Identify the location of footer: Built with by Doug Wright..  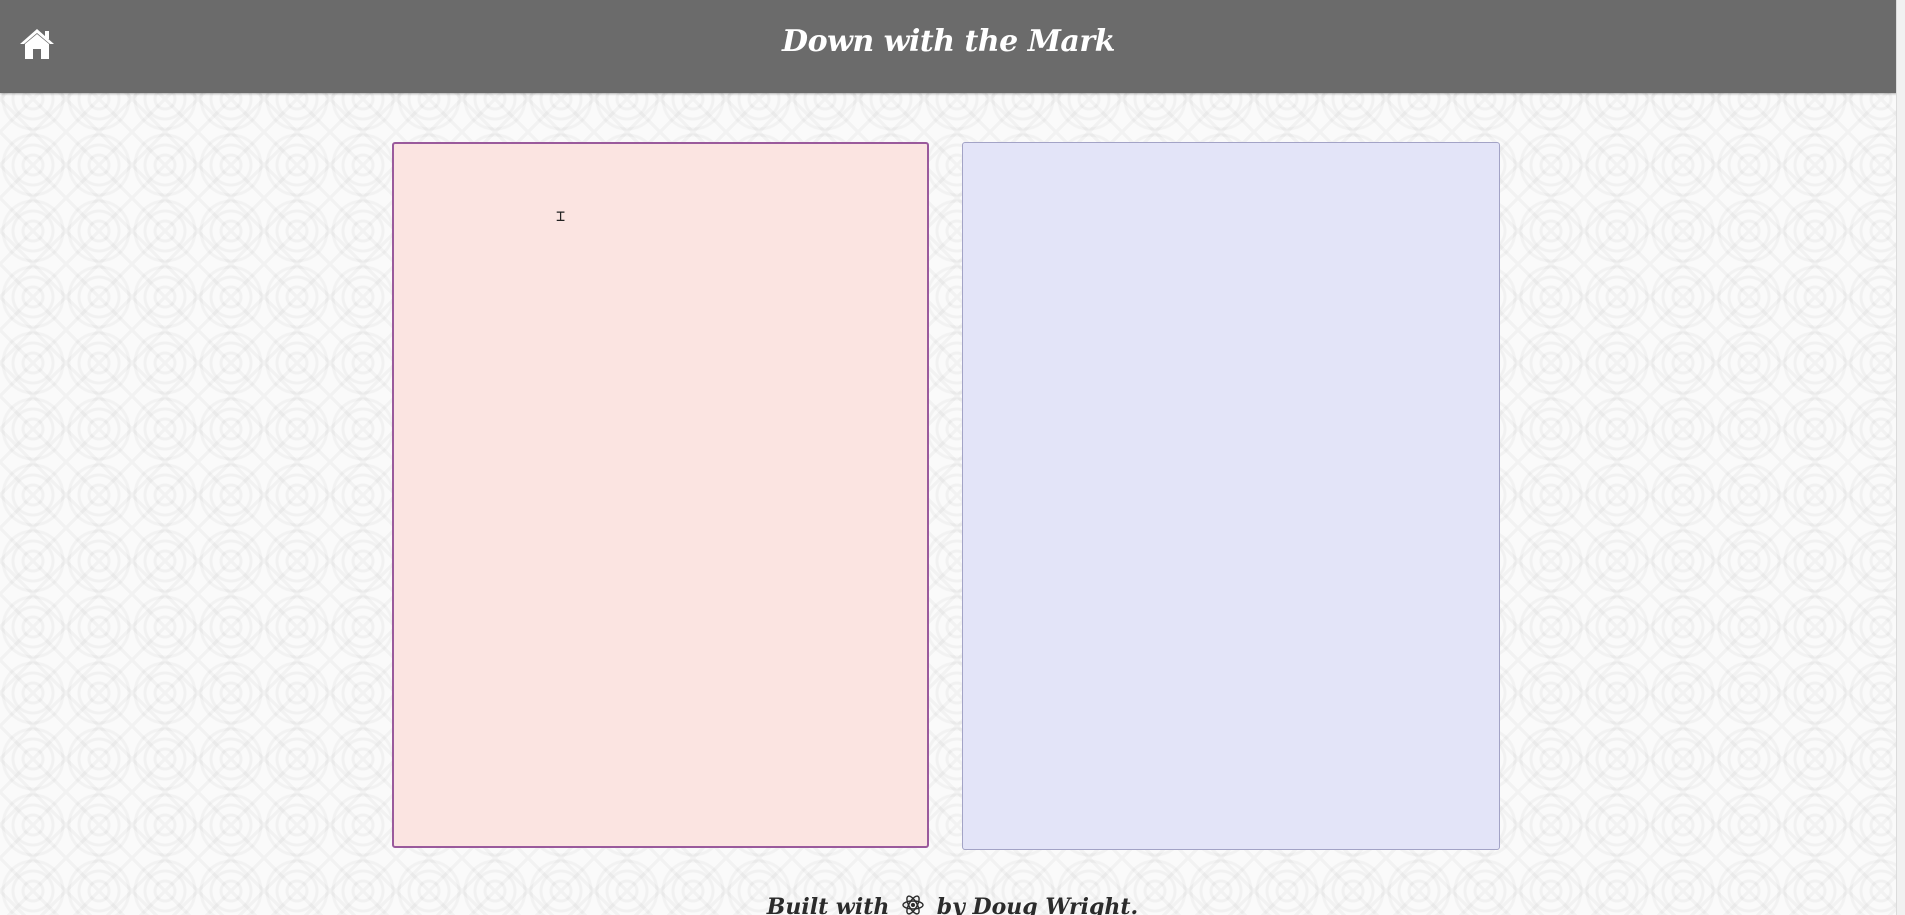
(952, 904).